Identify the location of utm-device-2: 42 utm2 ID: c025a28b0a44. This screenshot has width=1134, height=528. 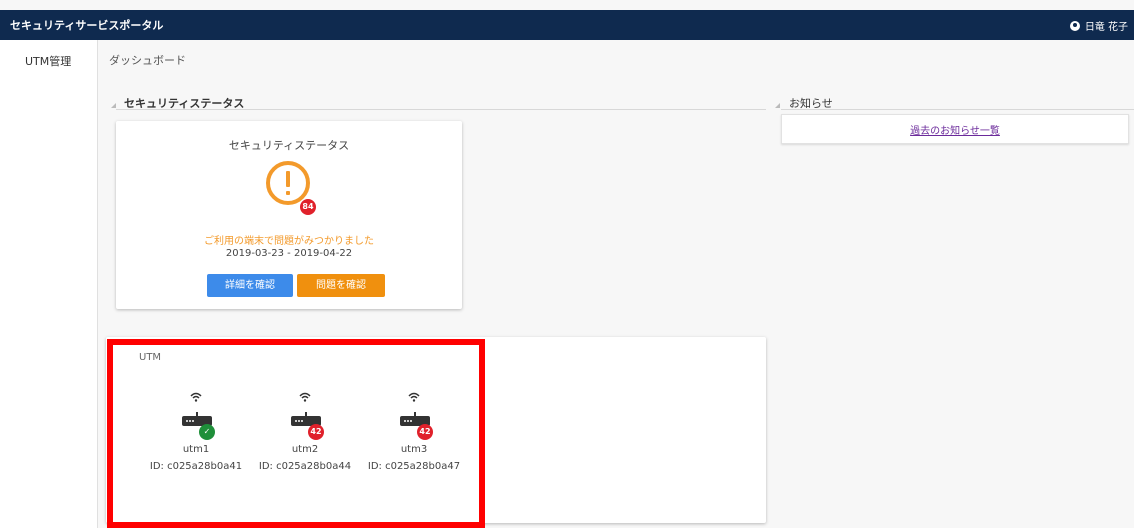
(305, 437).